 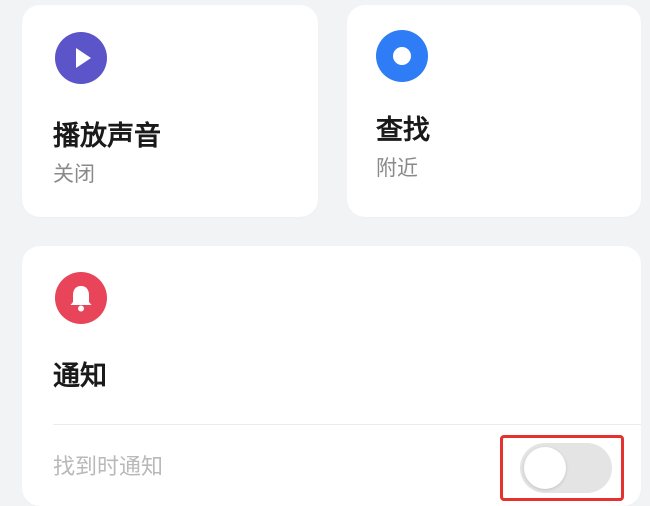 What do you see at coordinates (81, 58) in the screenshot?
I see `play-icon` at bounding box center [81, 58].